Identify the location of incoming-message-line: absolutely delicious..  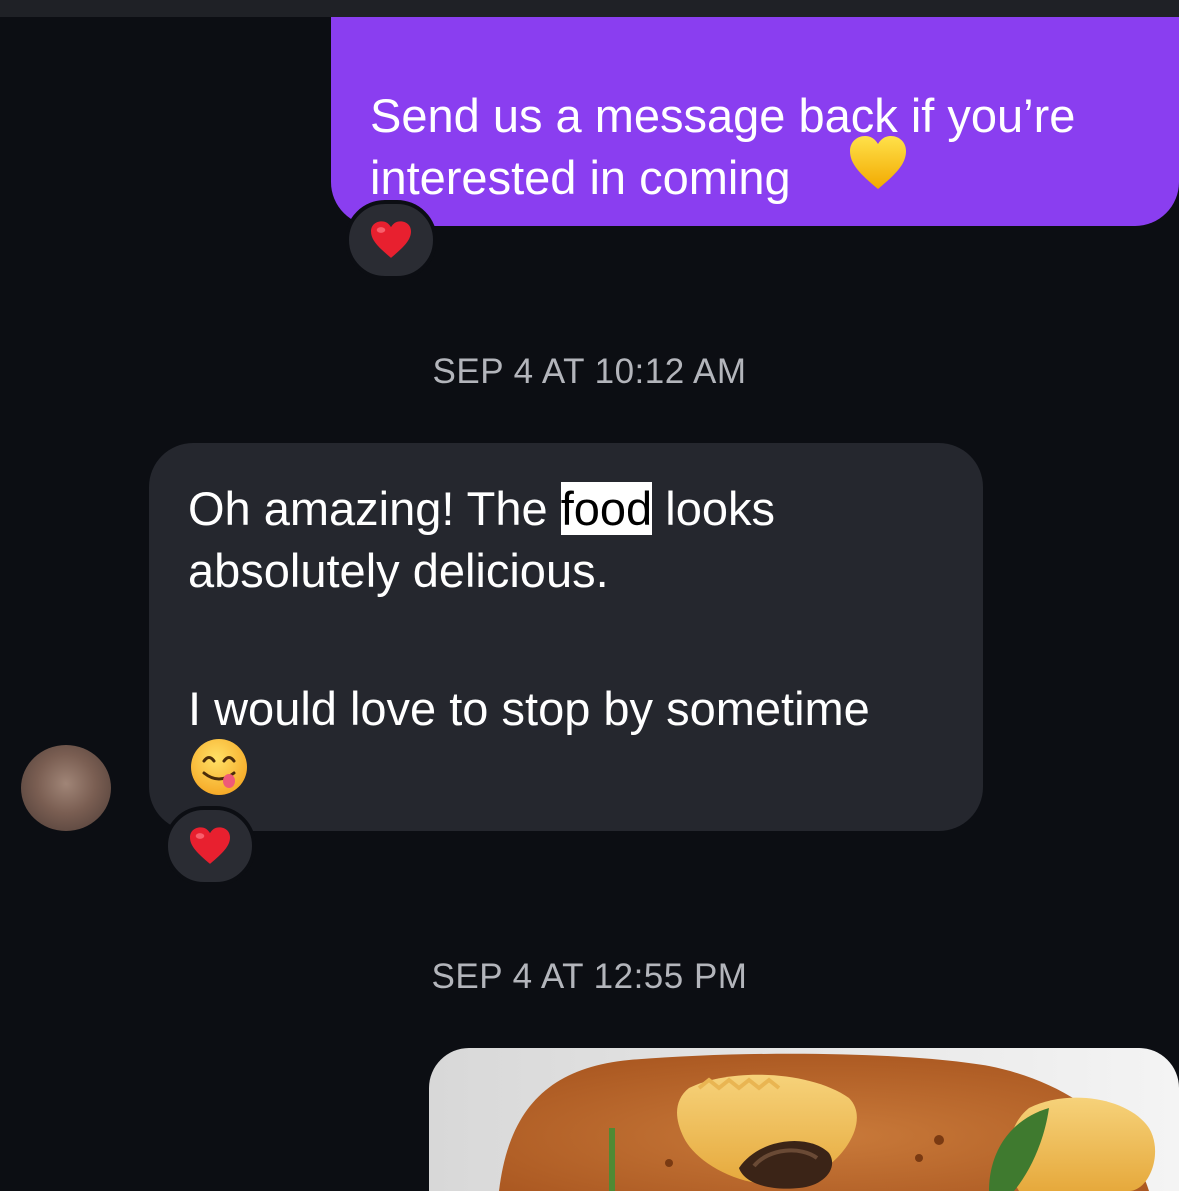
(398, 570).